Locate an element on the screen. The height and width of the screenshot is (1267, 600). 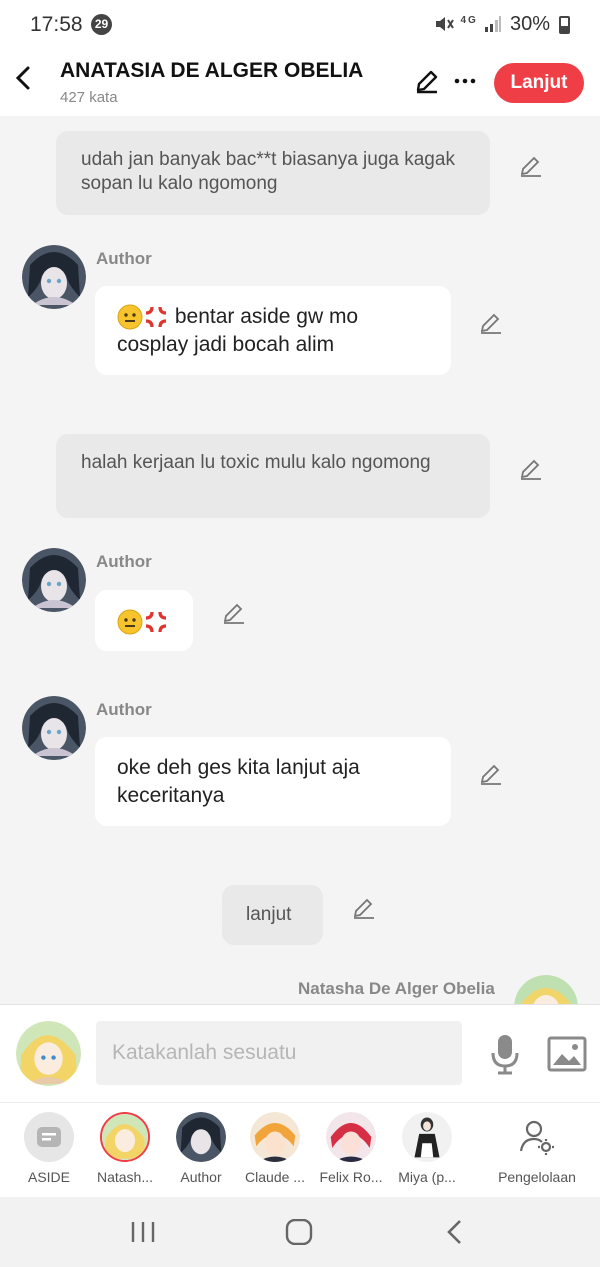
narration-bubble: halah kerjaan lu toxic mulu kalo ngomong is located at coordinates (273, 476).